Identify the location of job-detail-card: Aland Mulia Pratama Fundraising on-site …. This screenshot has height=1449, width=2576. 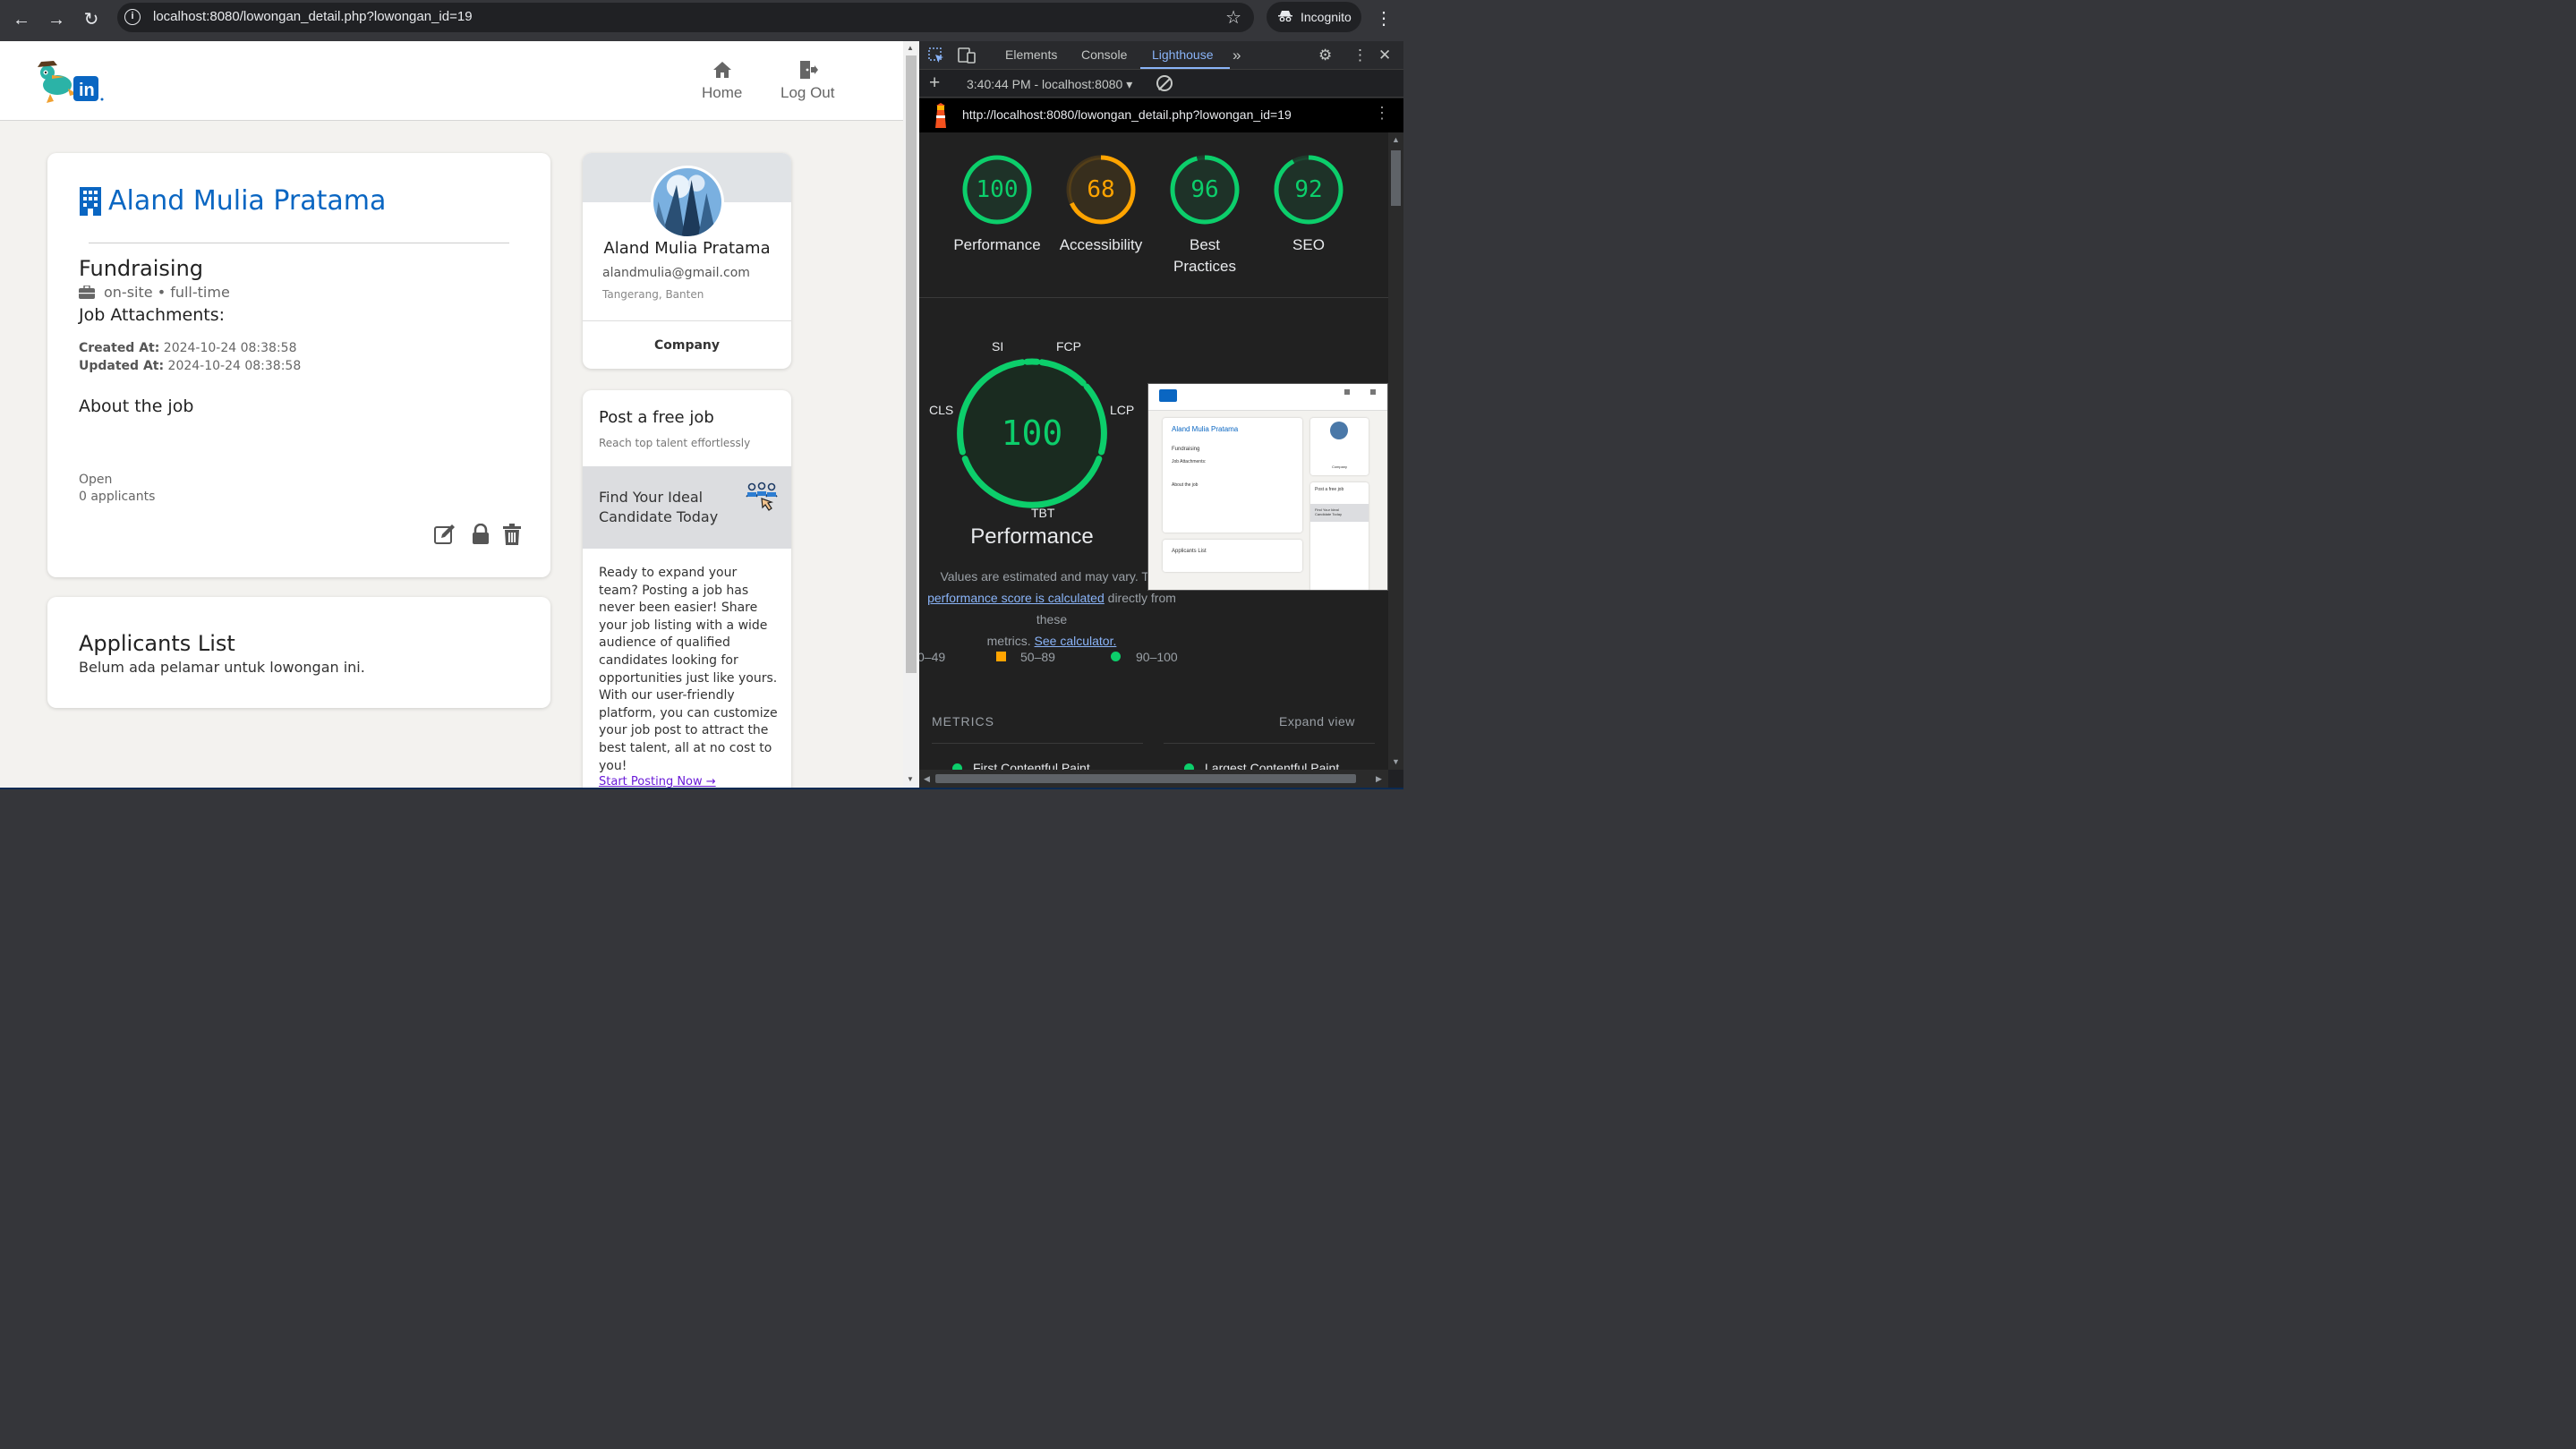
(298, 365).